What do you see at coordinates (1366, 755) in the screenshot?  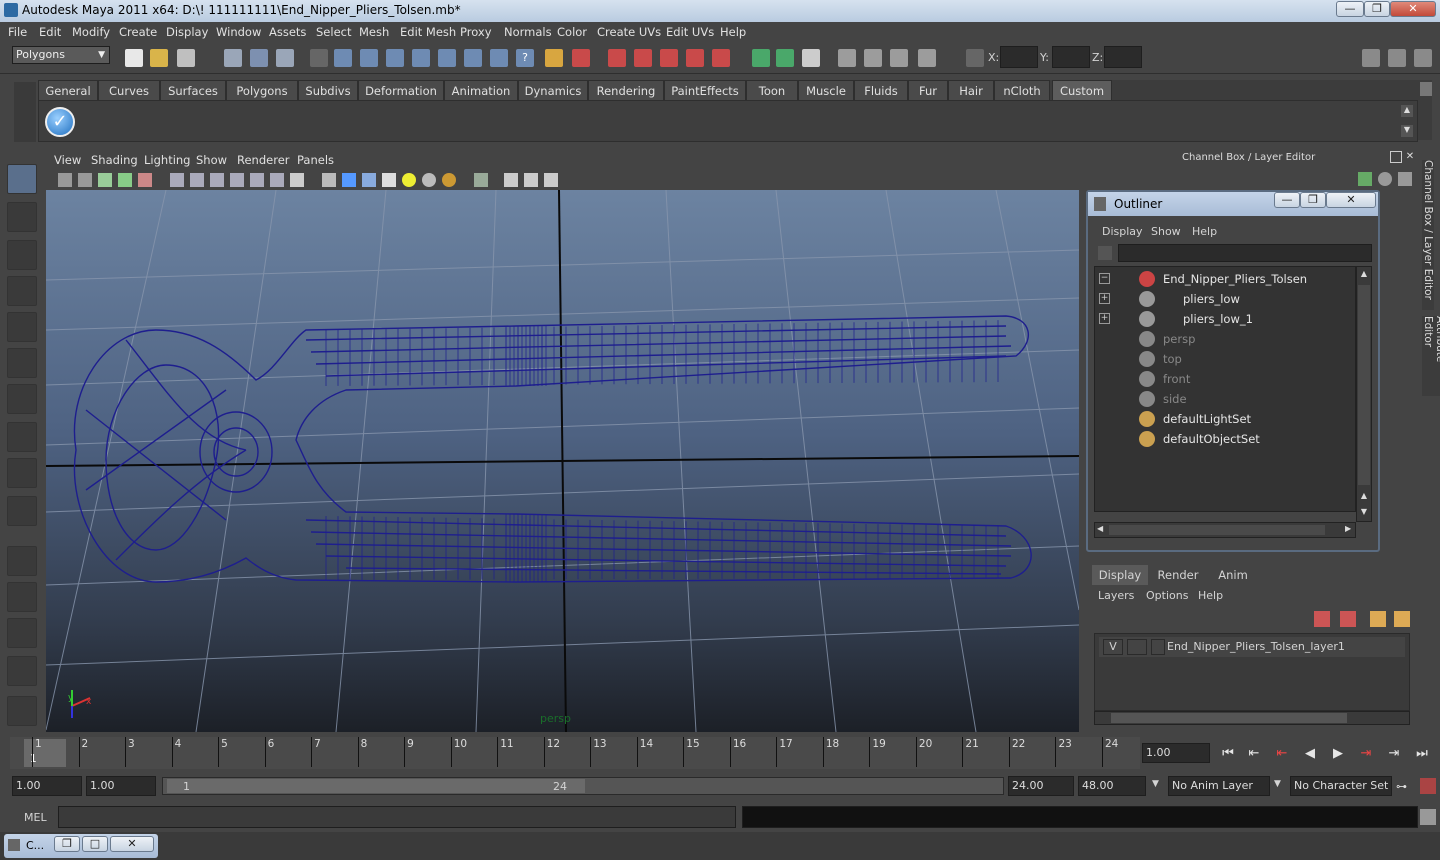 I see `step-forward-key-icon: ⇥` at bounding box center [1366, 755].